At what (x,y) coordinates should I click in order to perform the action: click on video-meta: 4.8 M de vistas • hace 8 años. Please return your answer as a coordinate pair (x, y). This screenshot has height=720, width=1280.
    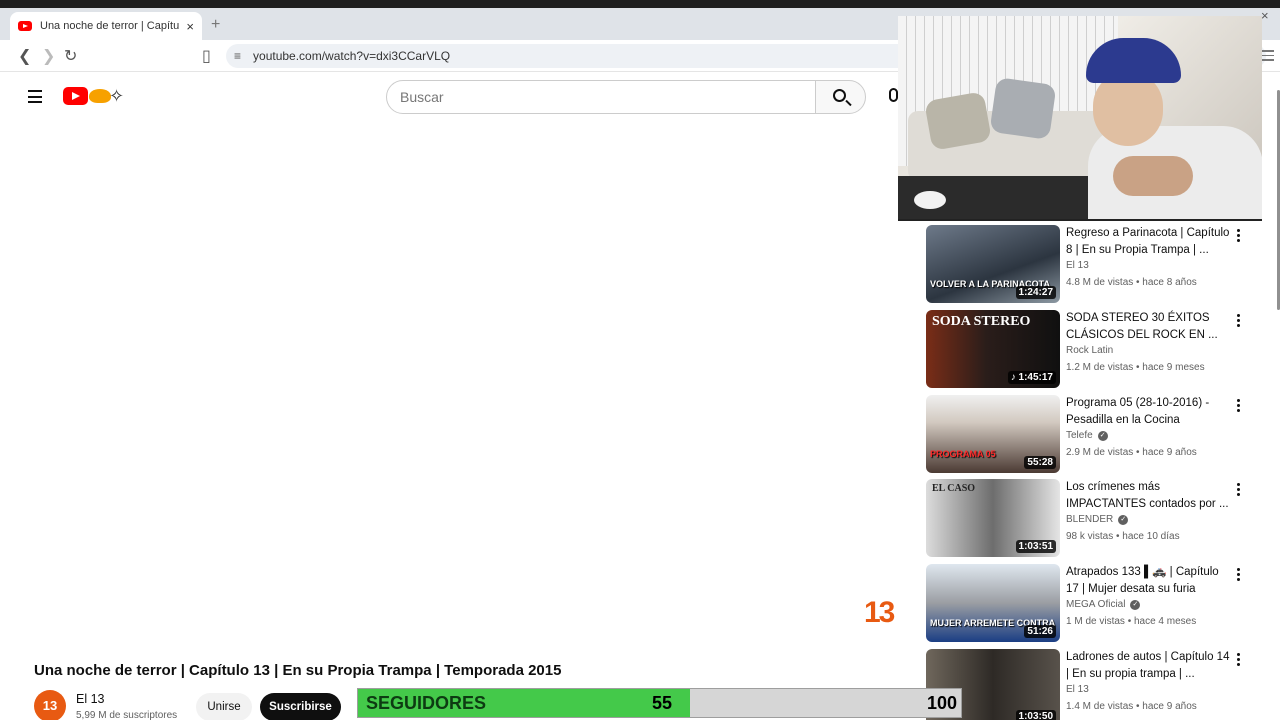
    Looking at the image, I should click on (1131, 282).